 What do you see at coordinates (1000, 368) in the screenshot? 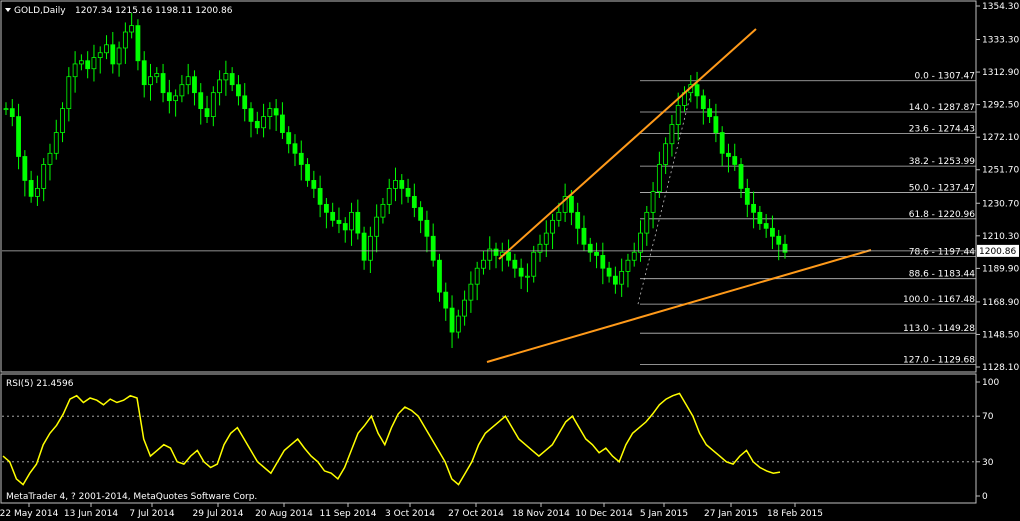
I see `price-tick-label: 1128.10` at bounding box center [1000, 368].